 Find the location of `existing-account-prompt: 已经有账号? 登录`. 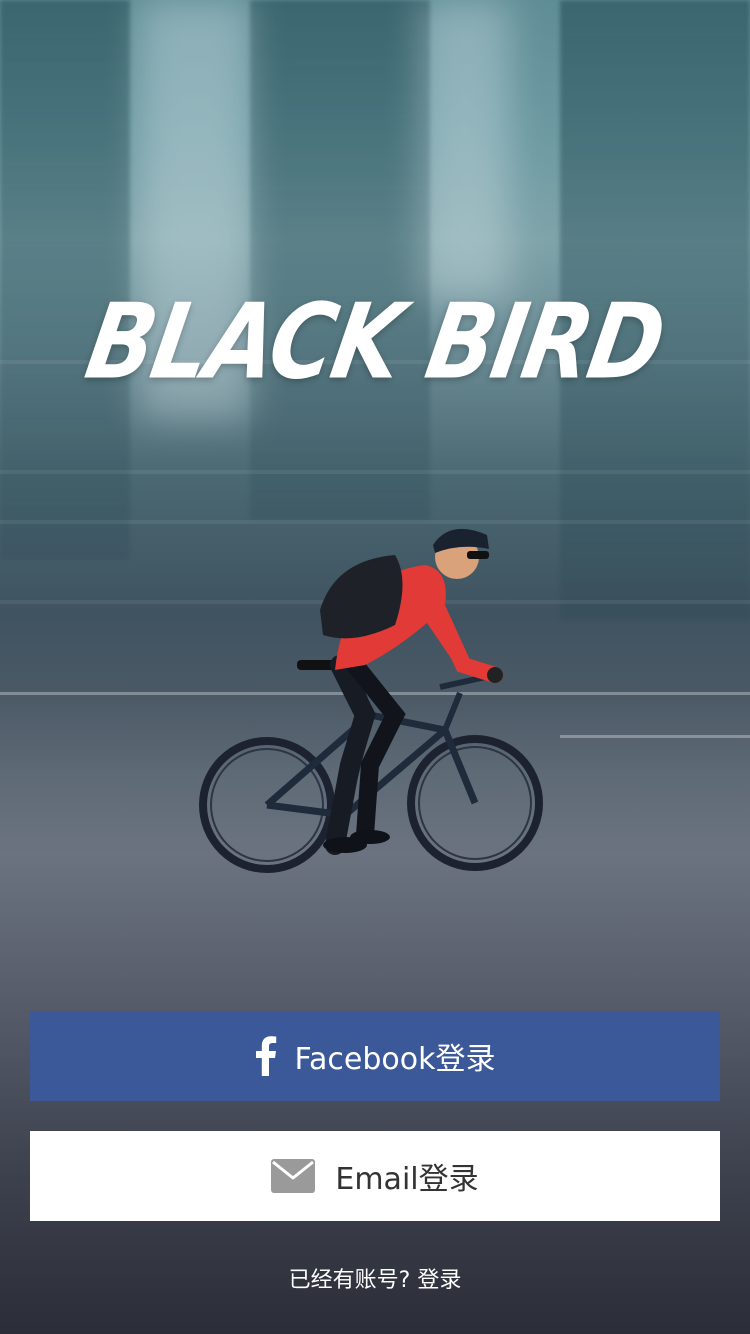

existing-account-prompt: 已经有账号? 登录 is located at coordinates (375, 1278).